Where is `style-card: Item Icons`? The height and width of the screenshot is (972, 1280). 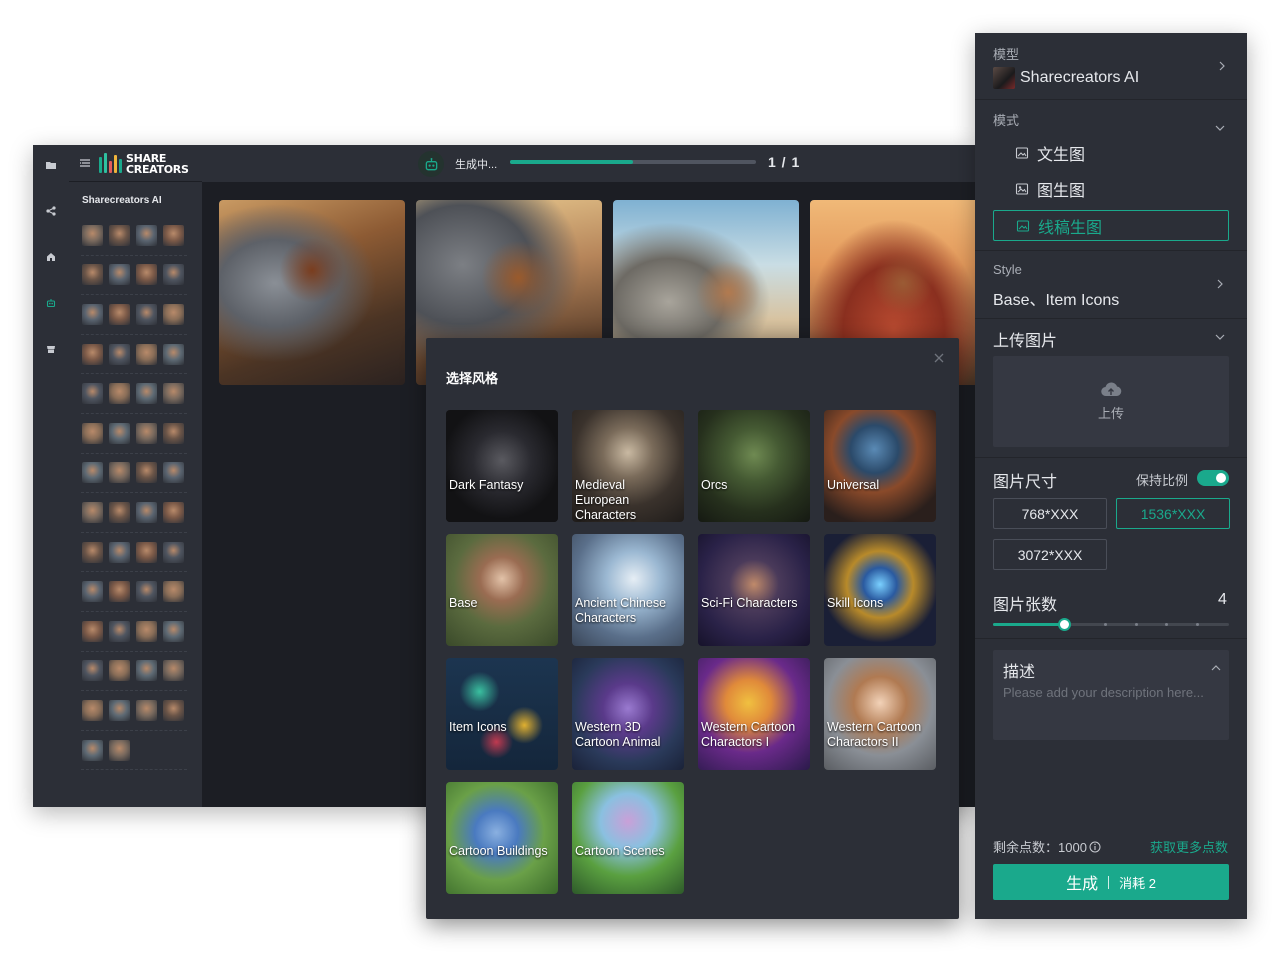 style-card: Item Icons is located at coordinates (502, 714).